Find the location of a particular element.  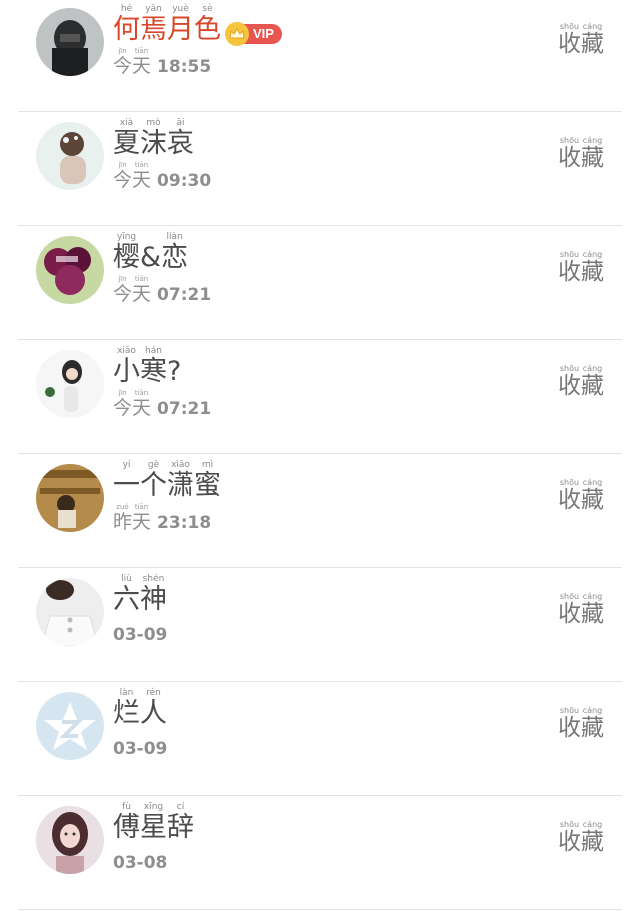

name-line: 小xiǎo寒hán? is located at coordinates (162, 367).